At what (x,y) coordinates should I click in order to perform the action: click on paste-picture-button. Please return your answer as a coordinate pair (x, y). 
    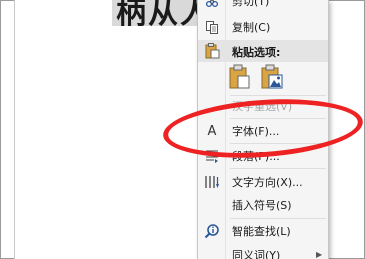
    Looking at the image, I should click on (272, 77).